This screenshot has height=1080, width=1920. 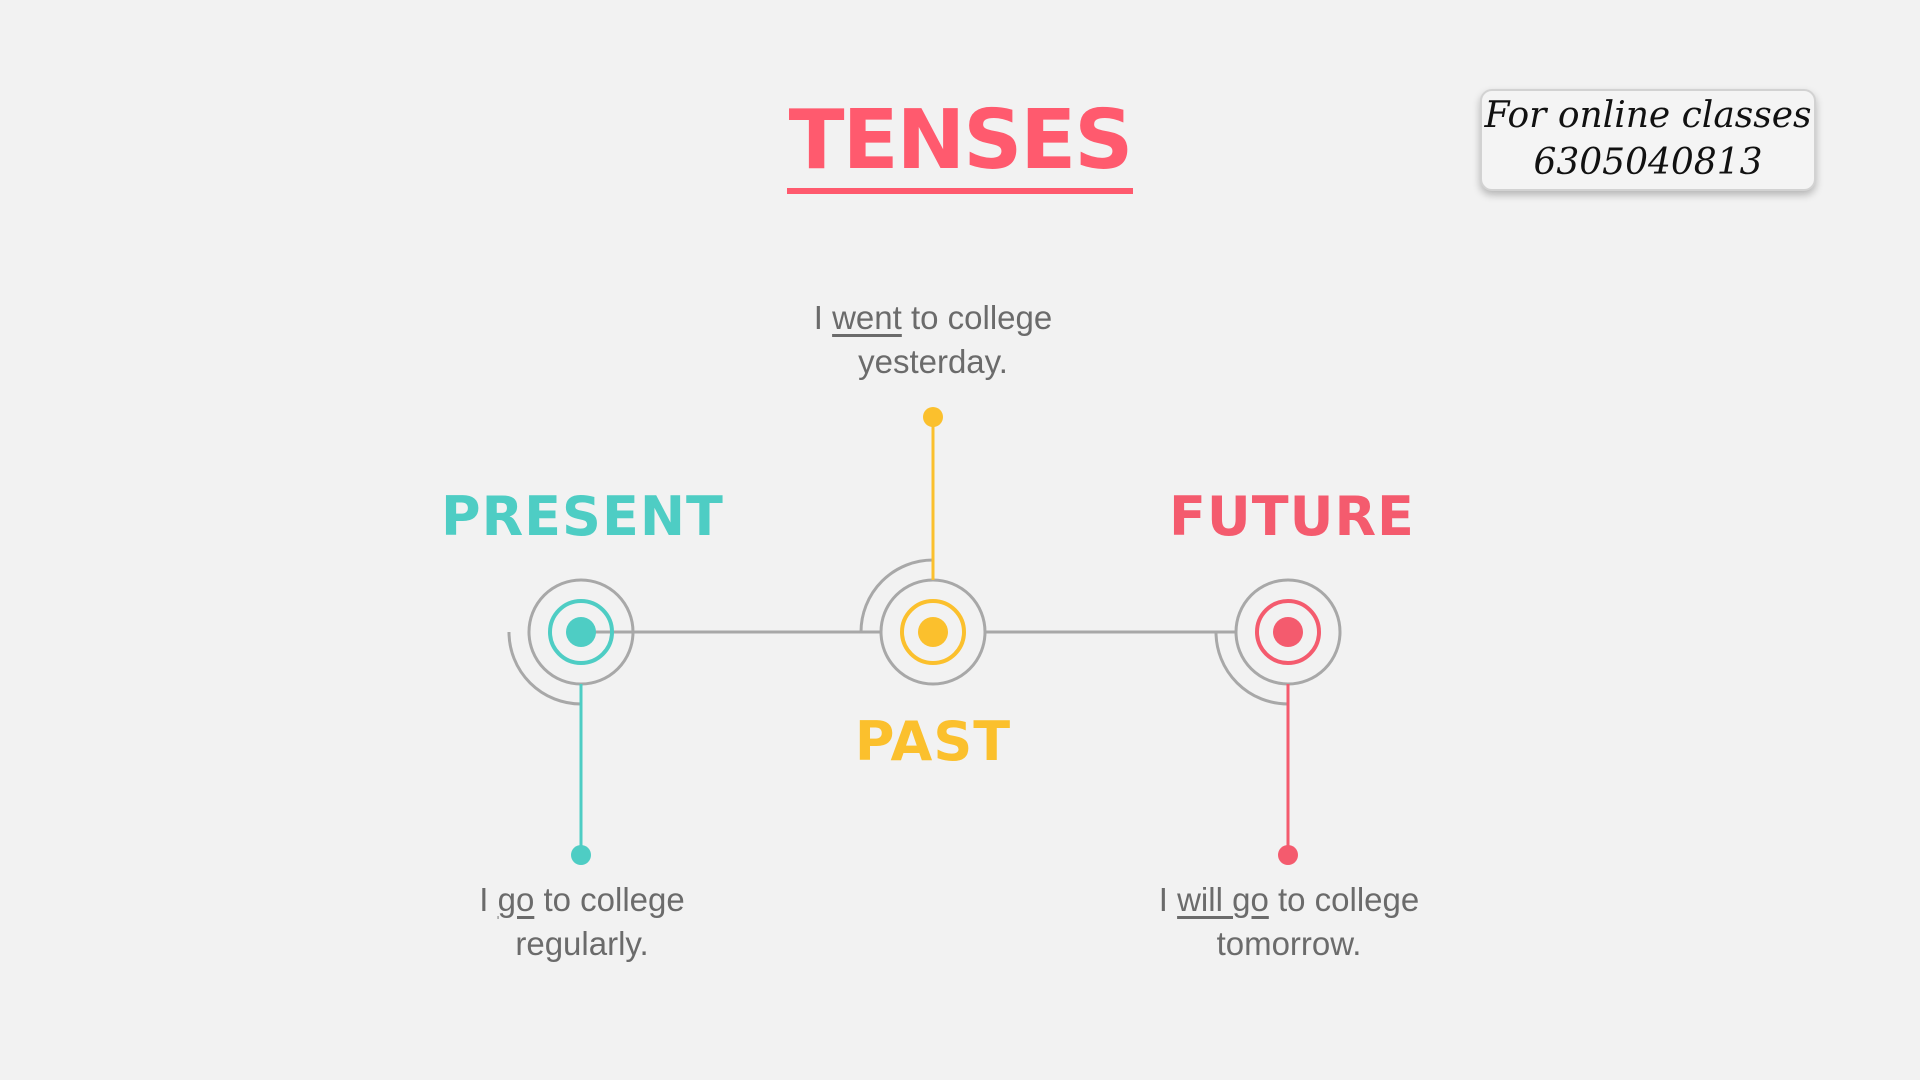 I want to click on future-node, so click(x=1278, y=721).